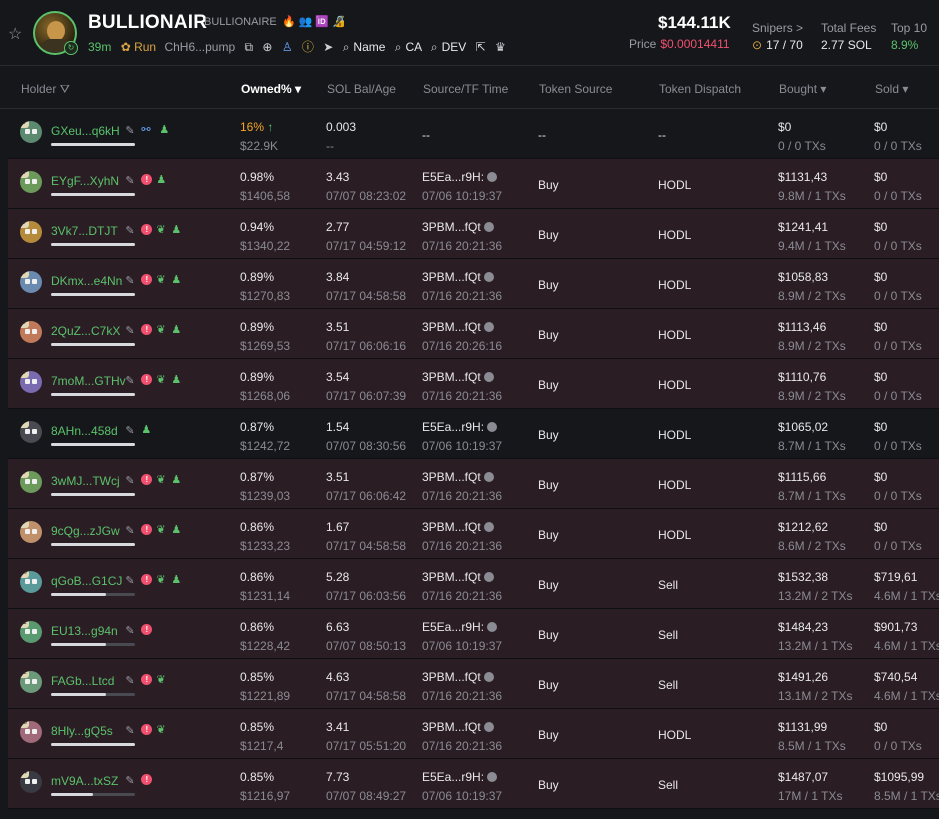 This screenshot has width=939, height=819. I want to click on holder-address: 8Hly...gQ5s, so click(82, 731).